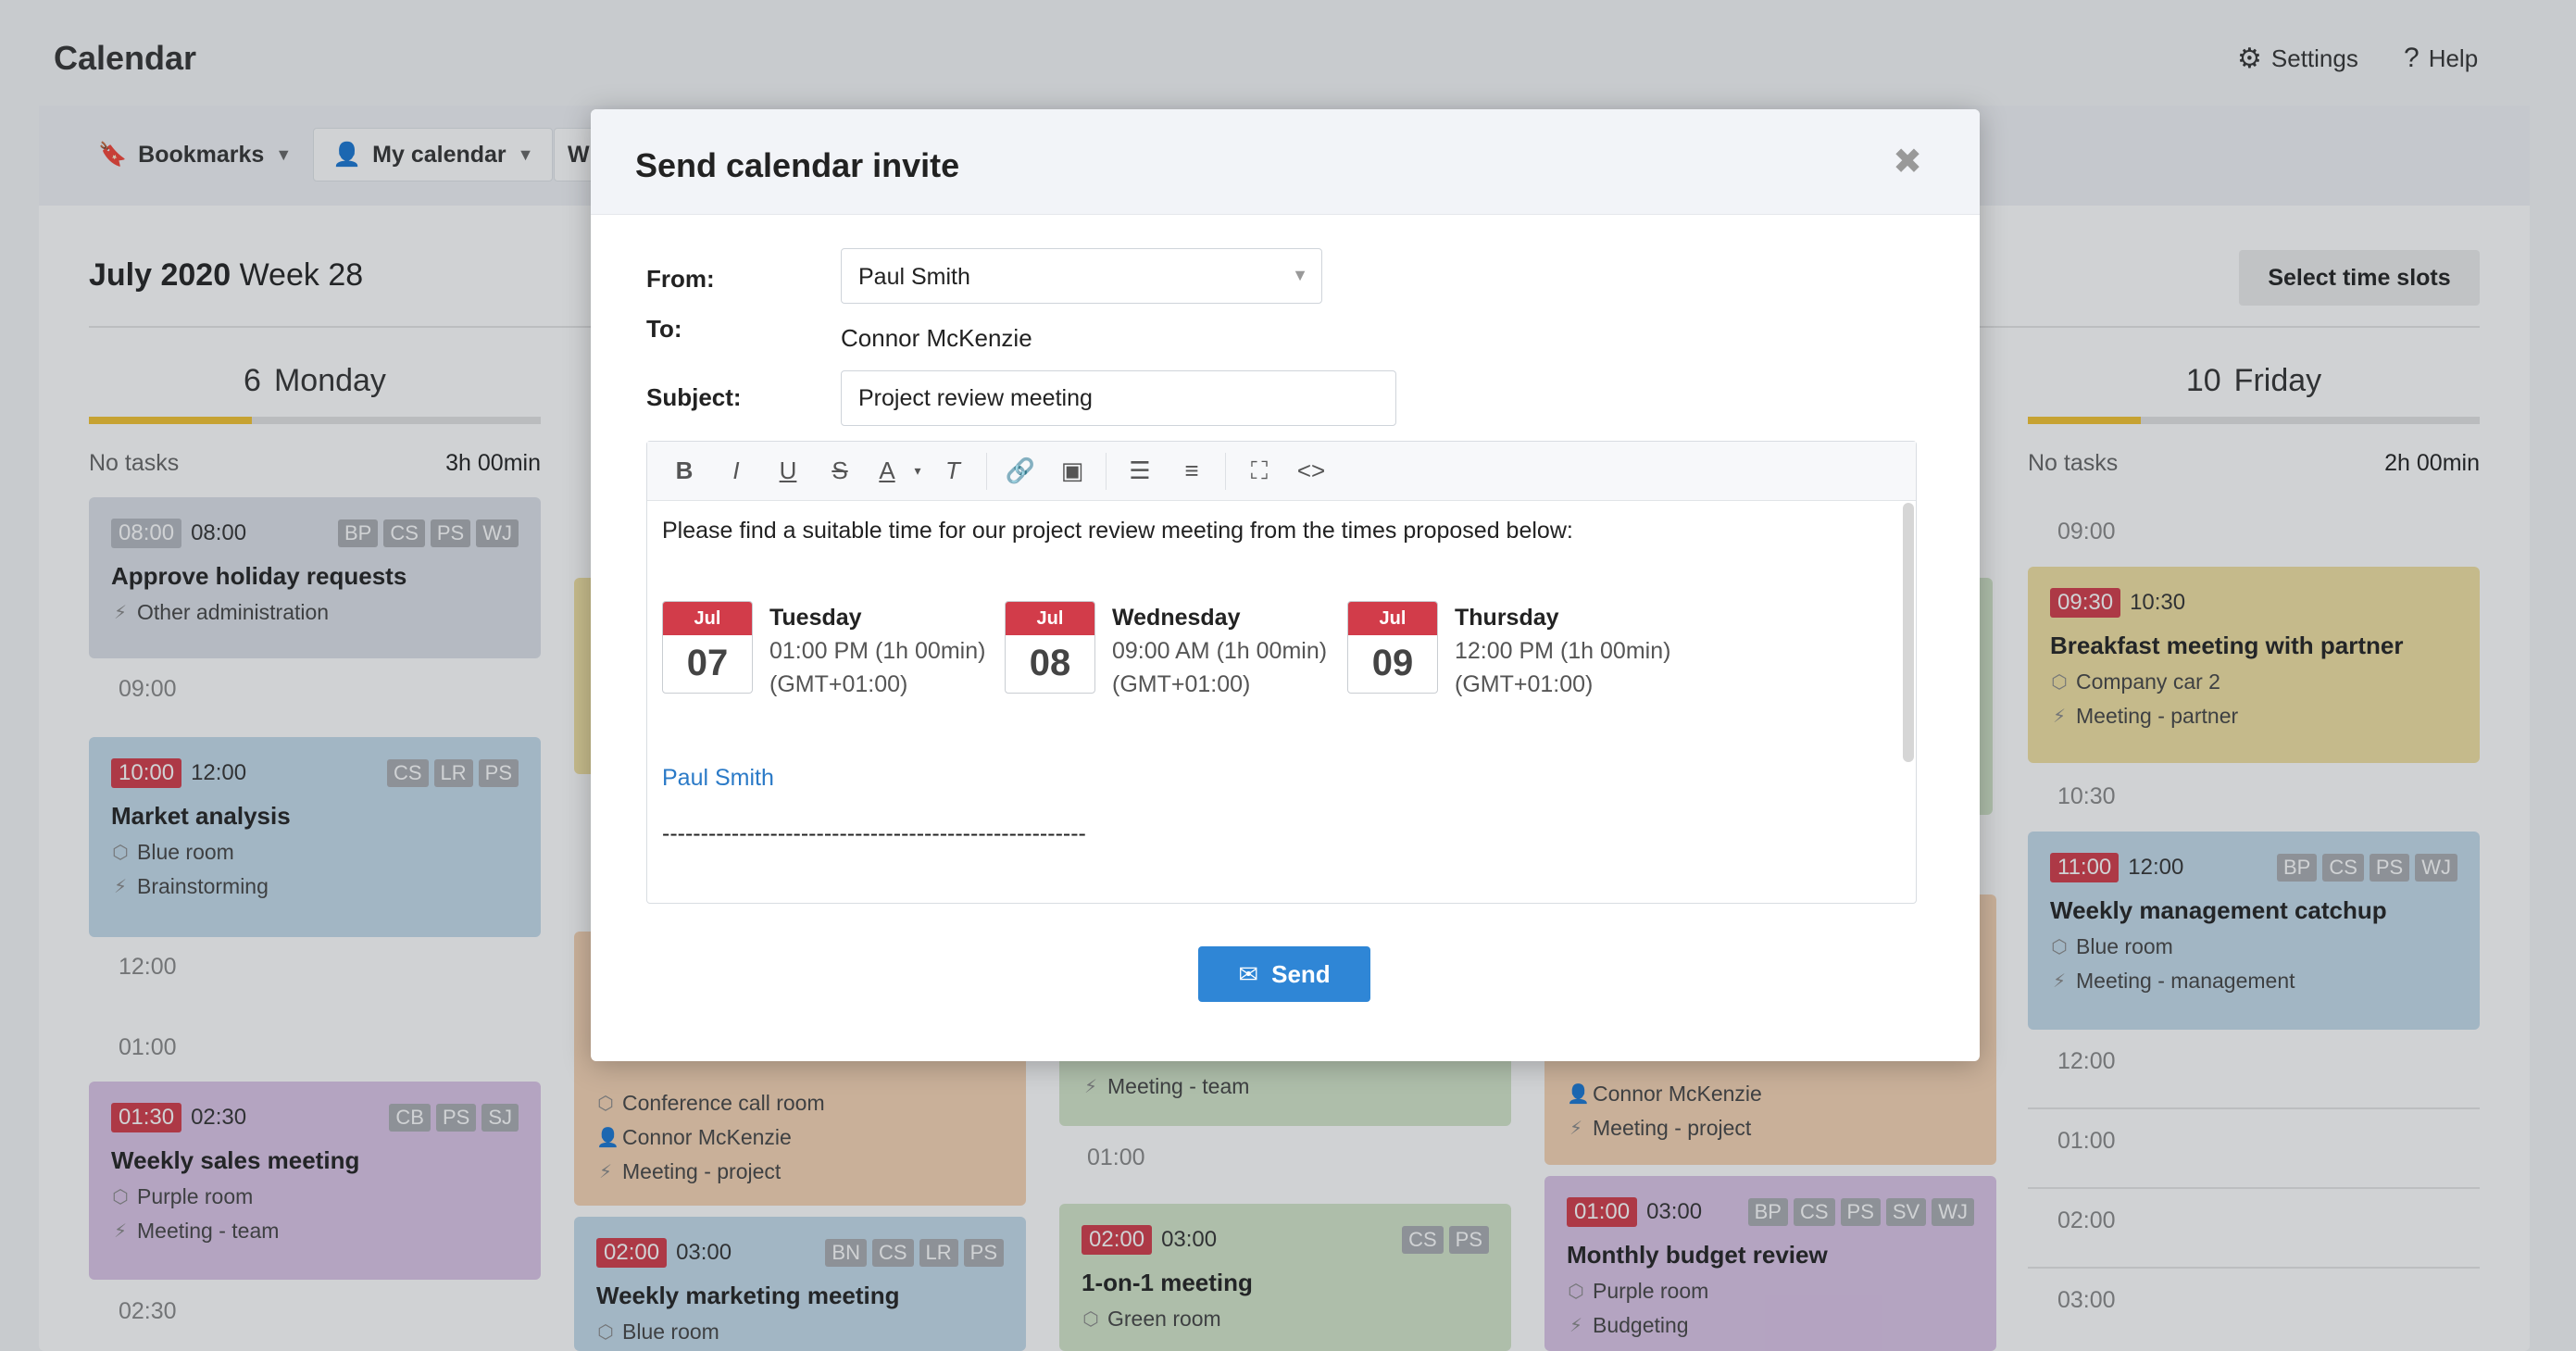  What do you see at coordinates (664, 329) in the screenshot?
I see `to-label: To:` at bounding box center [664, 329].